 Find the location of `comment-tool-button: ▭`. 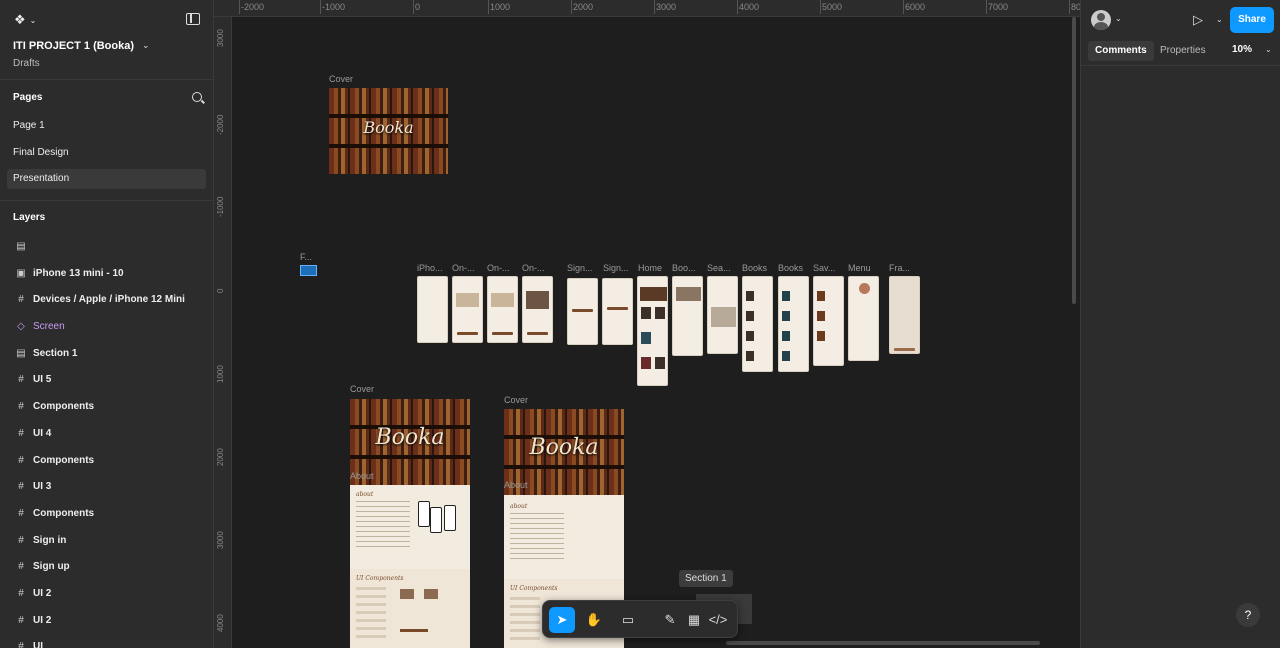

comment-tool-button: ▭ is located at coordinates (628, 620).